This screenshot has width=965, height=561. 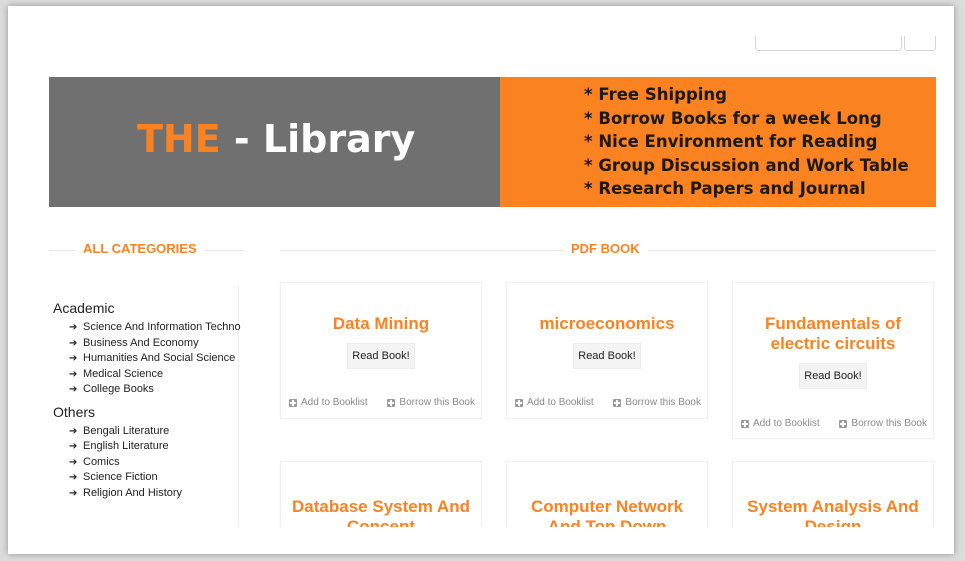 I want to click on category-item-label: Humanities And Social Science, so click(x=159, y=358).